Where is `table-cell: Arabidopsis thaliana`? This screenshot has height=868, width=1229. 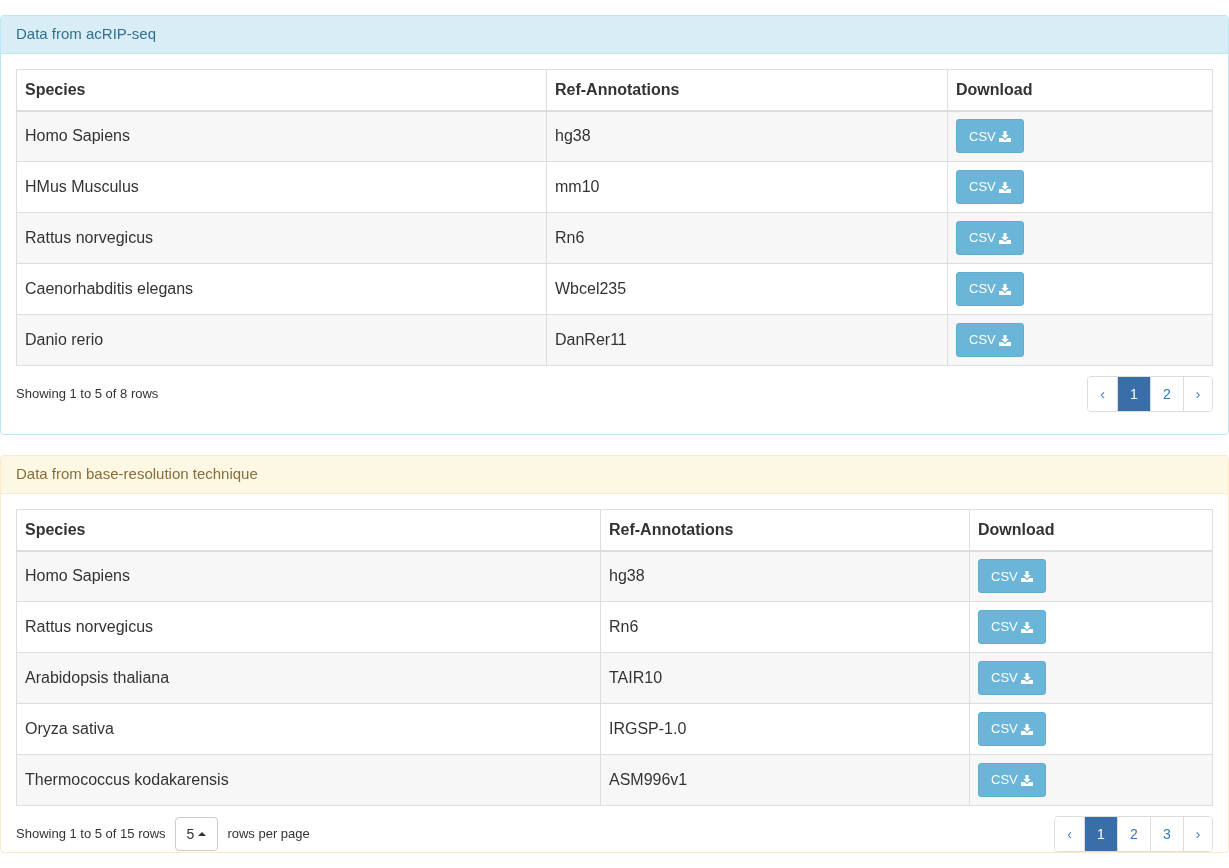 table-cell: Arabidopsis thaliana is located at coordinates (308, 678).